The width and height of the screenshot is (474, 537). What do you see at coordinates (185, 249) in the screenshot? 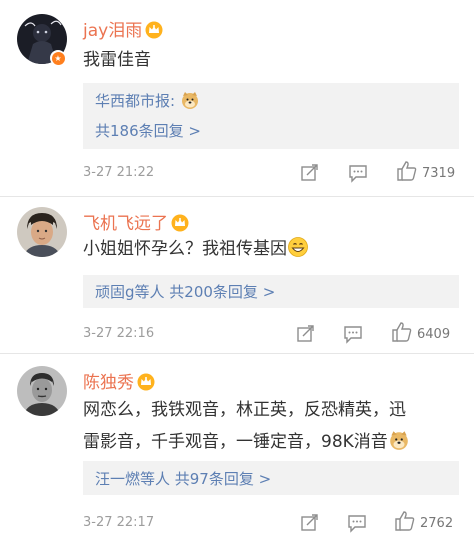
I see `comment-text-body: 小姐姐怀孕么？我祖传基因` at bounding box center [185, 249].